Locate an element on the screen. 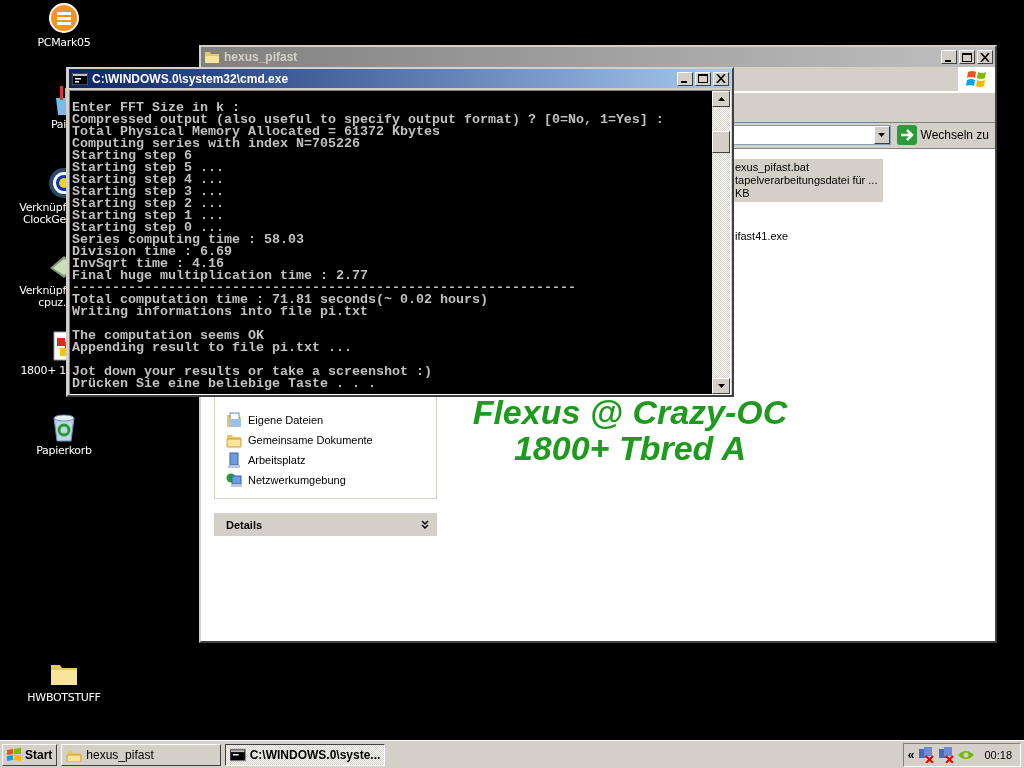 The image size is (1024, 768). console-line: Enter FFT Size in k : is located at coordinates (156, 108).